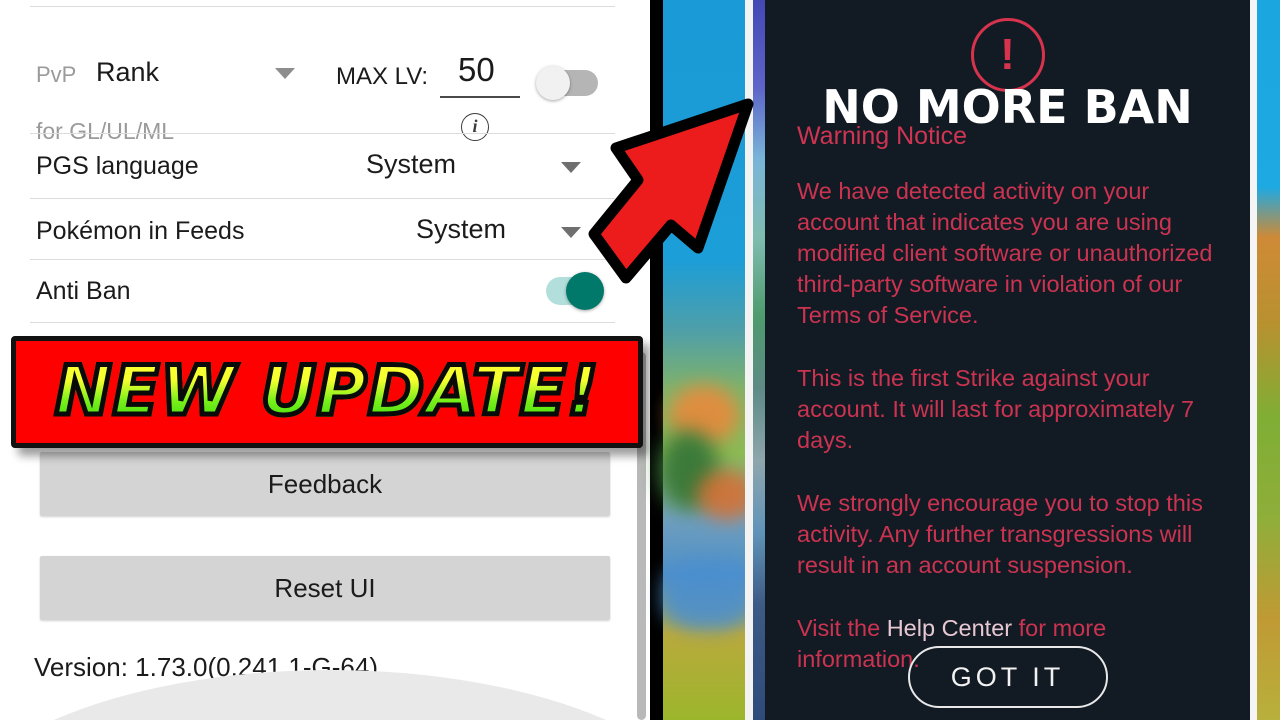 The width and height of the screenshot is (1280, 720). I want to click on settings-row-pgs-language: PGS language System, so click(307, 166).